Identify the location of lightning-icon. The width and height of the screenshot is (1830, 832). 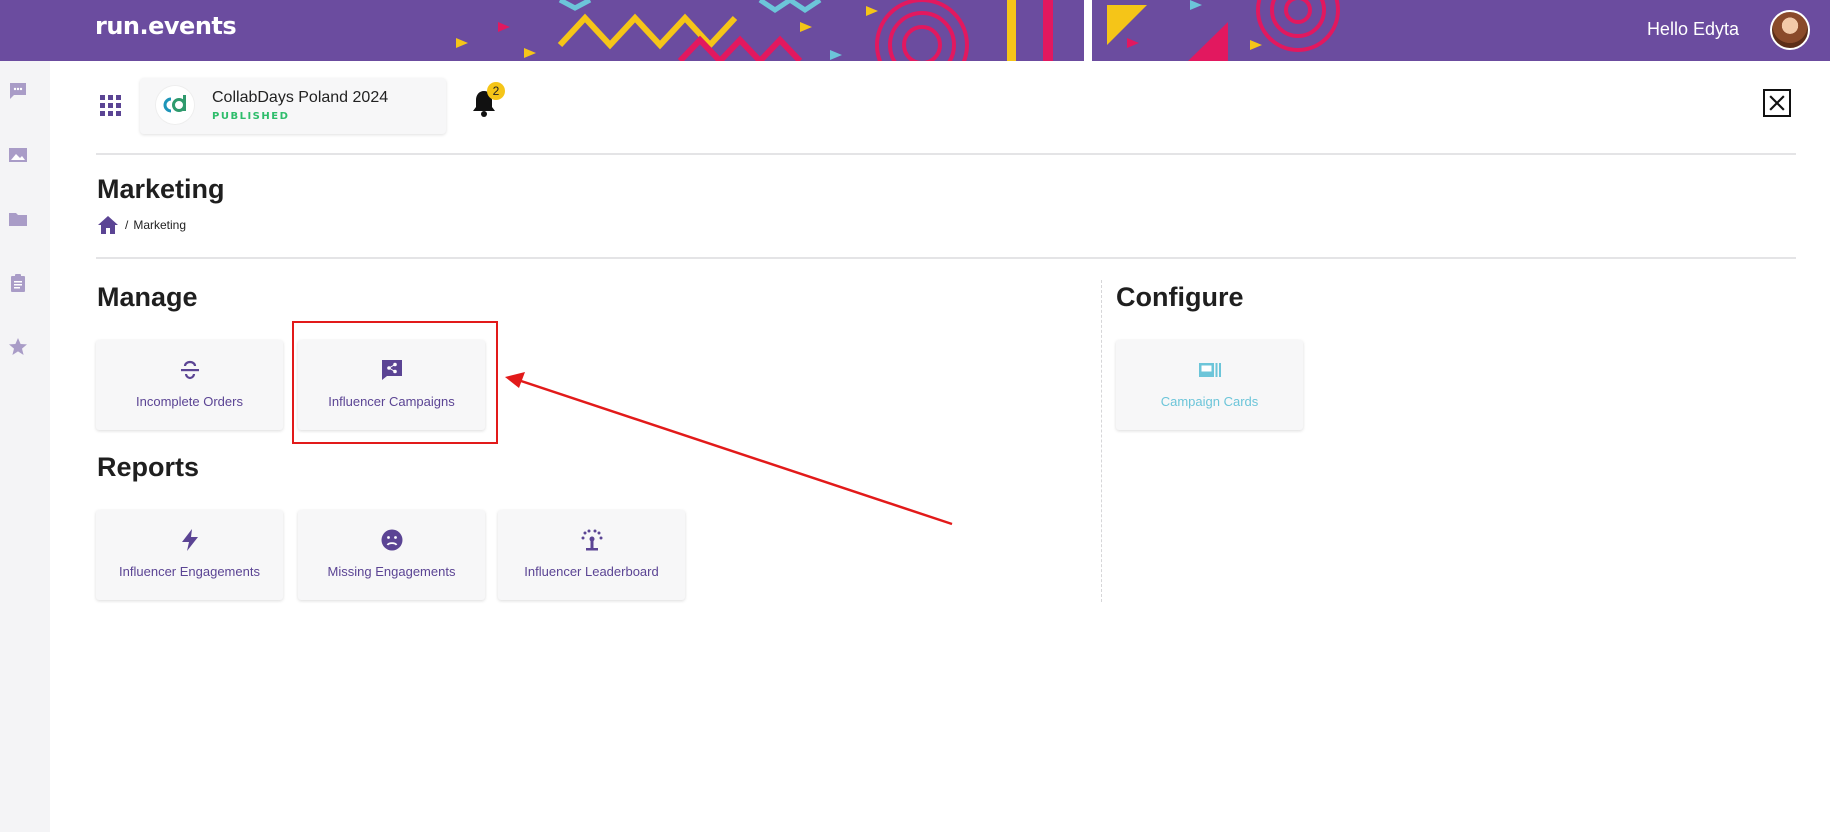
(189, 540).